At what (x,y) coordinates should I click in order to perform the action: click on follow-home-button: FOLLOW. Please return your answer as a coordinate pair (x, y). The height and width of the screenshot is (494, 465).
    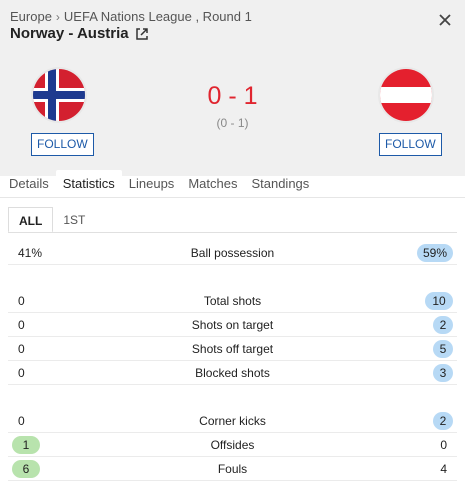
    Looking at the image, I should click on (62, 144).